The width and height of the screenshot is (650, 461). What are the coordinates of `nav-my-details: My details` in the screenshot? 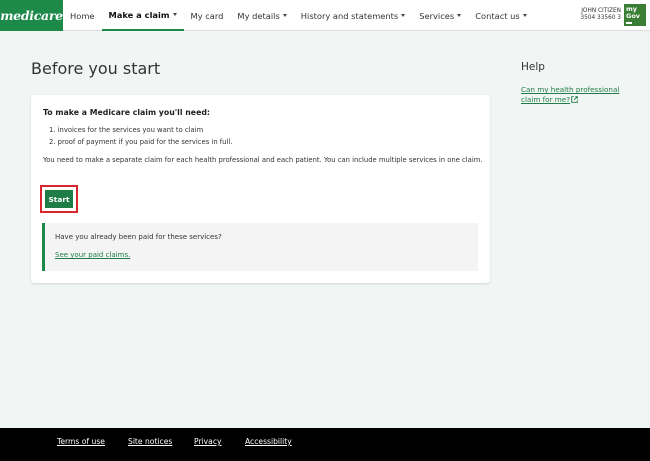 It's located at (261, 15).